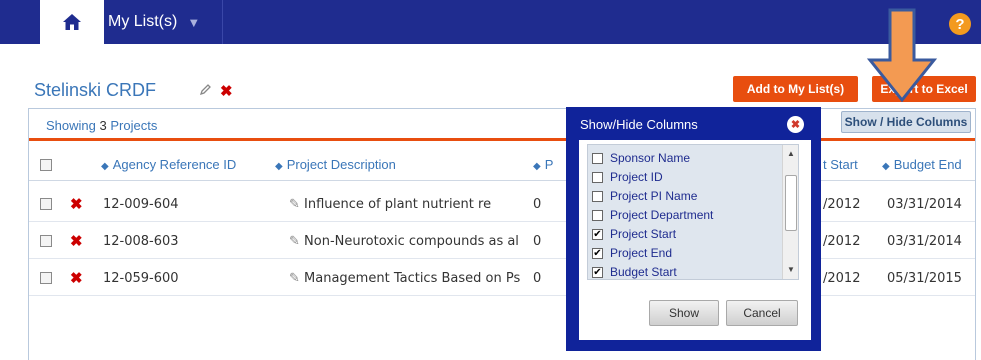  What do you see at coordinates (543, 164) in the screenshot?
I see `col-pi: ◆ P` at bounding box center [543, 164].